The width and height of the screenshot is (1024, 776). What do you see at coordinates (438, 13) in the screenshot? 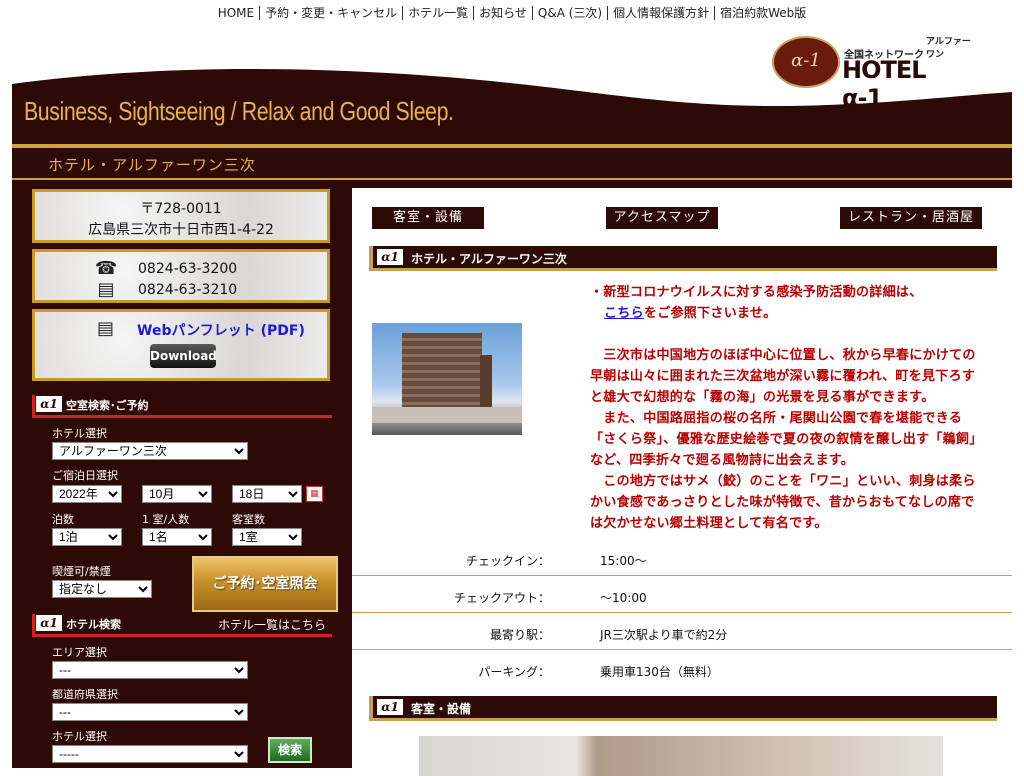
I see `nav-hotel-list: ホテル一覧` at bounding box center [438, 13].